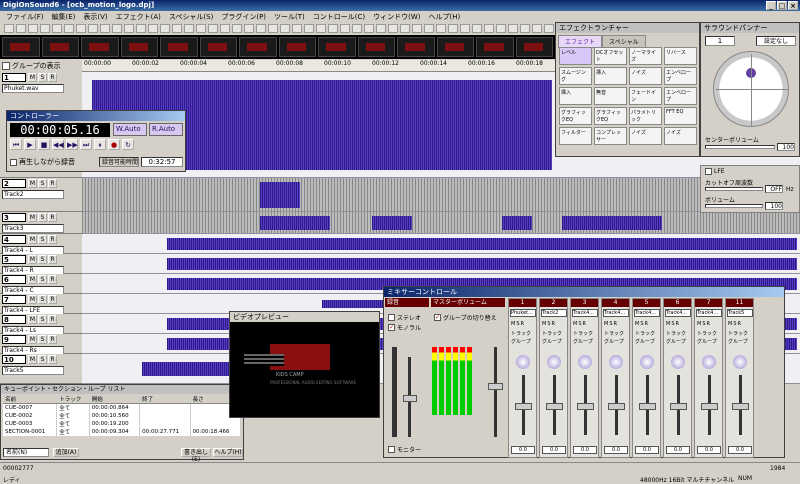  What do you see at coordinates (6, 66) in the screenshot?
I see `group-checkbox` at bounding box center [6, 66].